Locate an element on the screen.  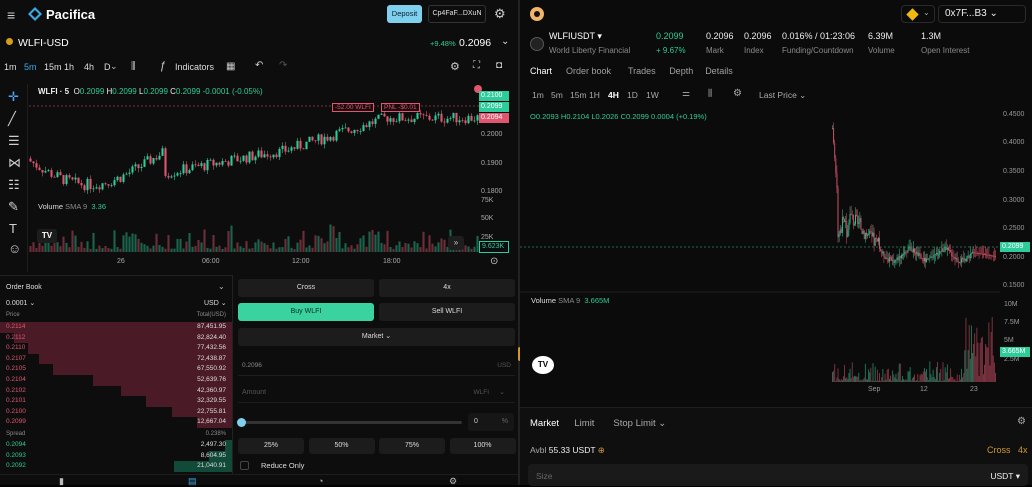
pnl-label: PNL -$0.01 is located at coordinates (400, 107).